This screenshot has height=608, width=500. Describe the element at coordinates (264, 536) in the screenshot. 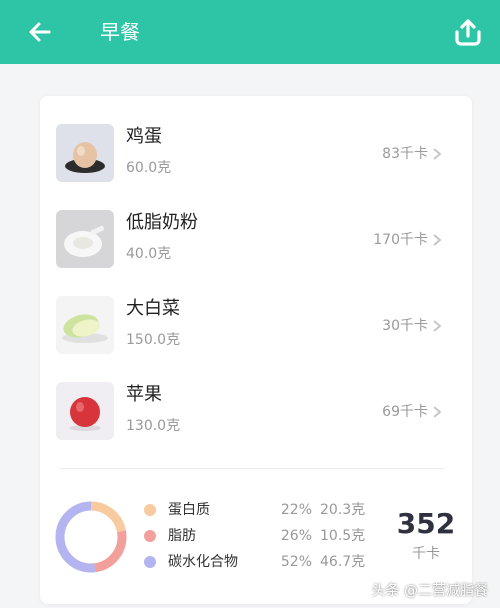

I see `nutrition-row-fat: 脂肪 26% 10.5克` at that location.